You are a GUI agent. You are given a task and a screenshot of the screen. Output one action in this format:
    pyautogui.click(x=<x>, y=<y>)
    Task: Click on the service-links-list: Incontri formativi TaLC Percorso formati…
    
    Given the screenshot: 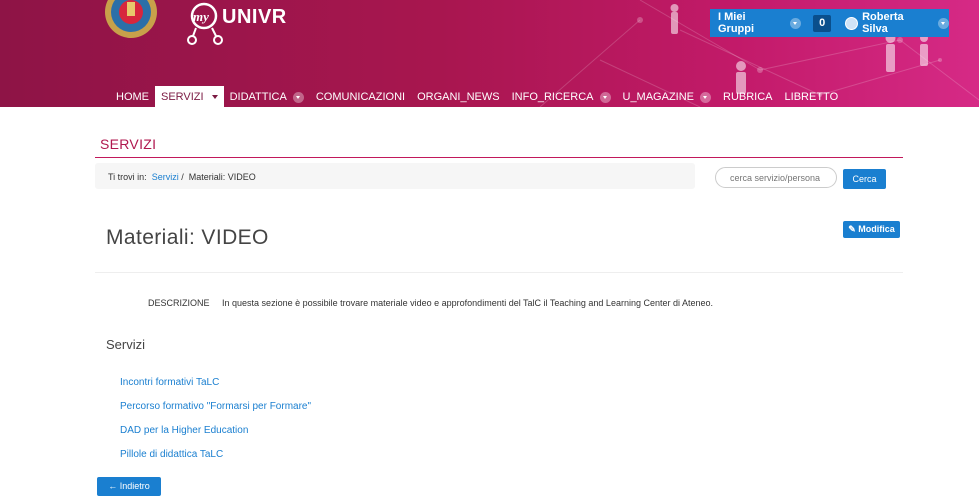 What is the action you would take?
    pyautogui.click(x=215, y=423)
    